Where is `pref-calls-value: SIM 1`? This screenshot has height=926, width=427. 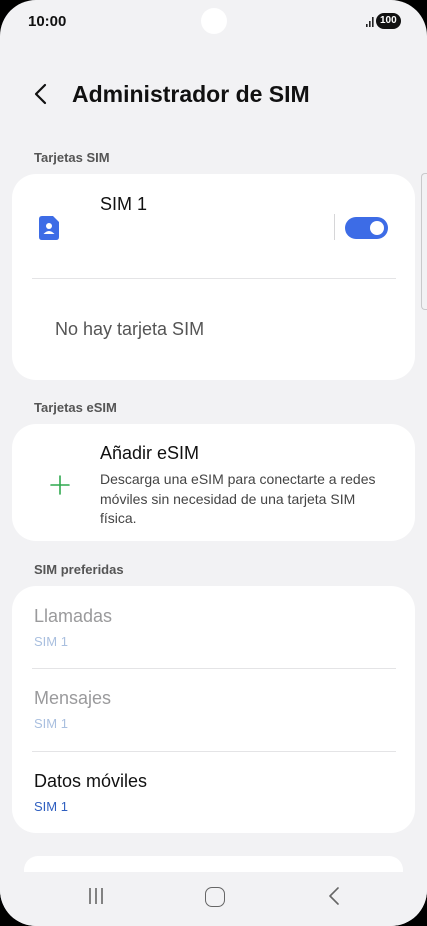 pref-calls-value: SIM 1 is located at coordinates (51, 641).